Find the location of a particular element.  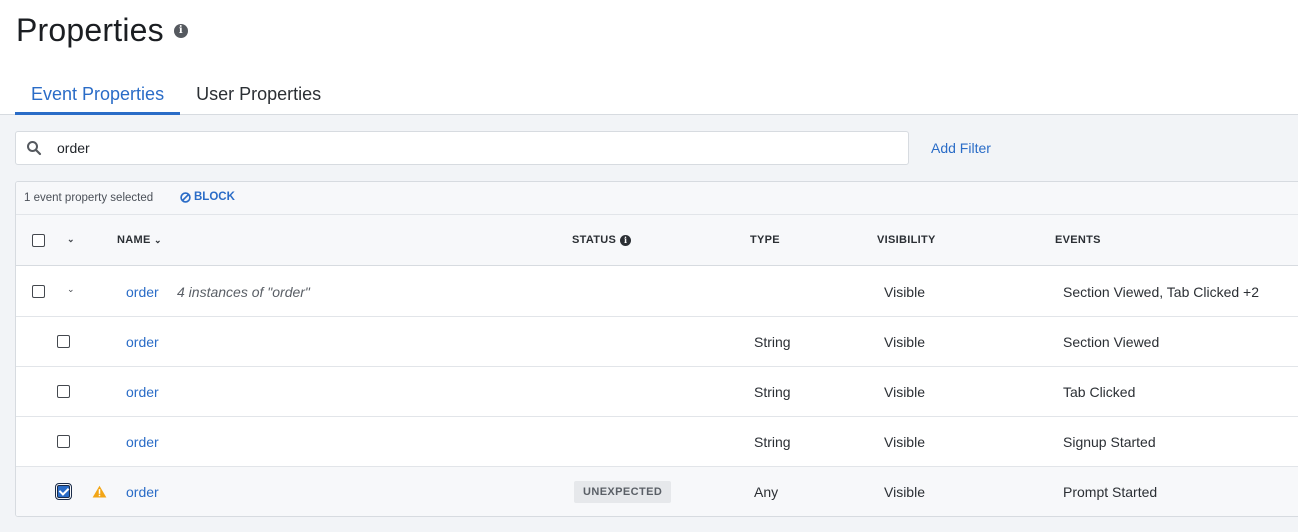

search-box is located at coordinates (462, 148).